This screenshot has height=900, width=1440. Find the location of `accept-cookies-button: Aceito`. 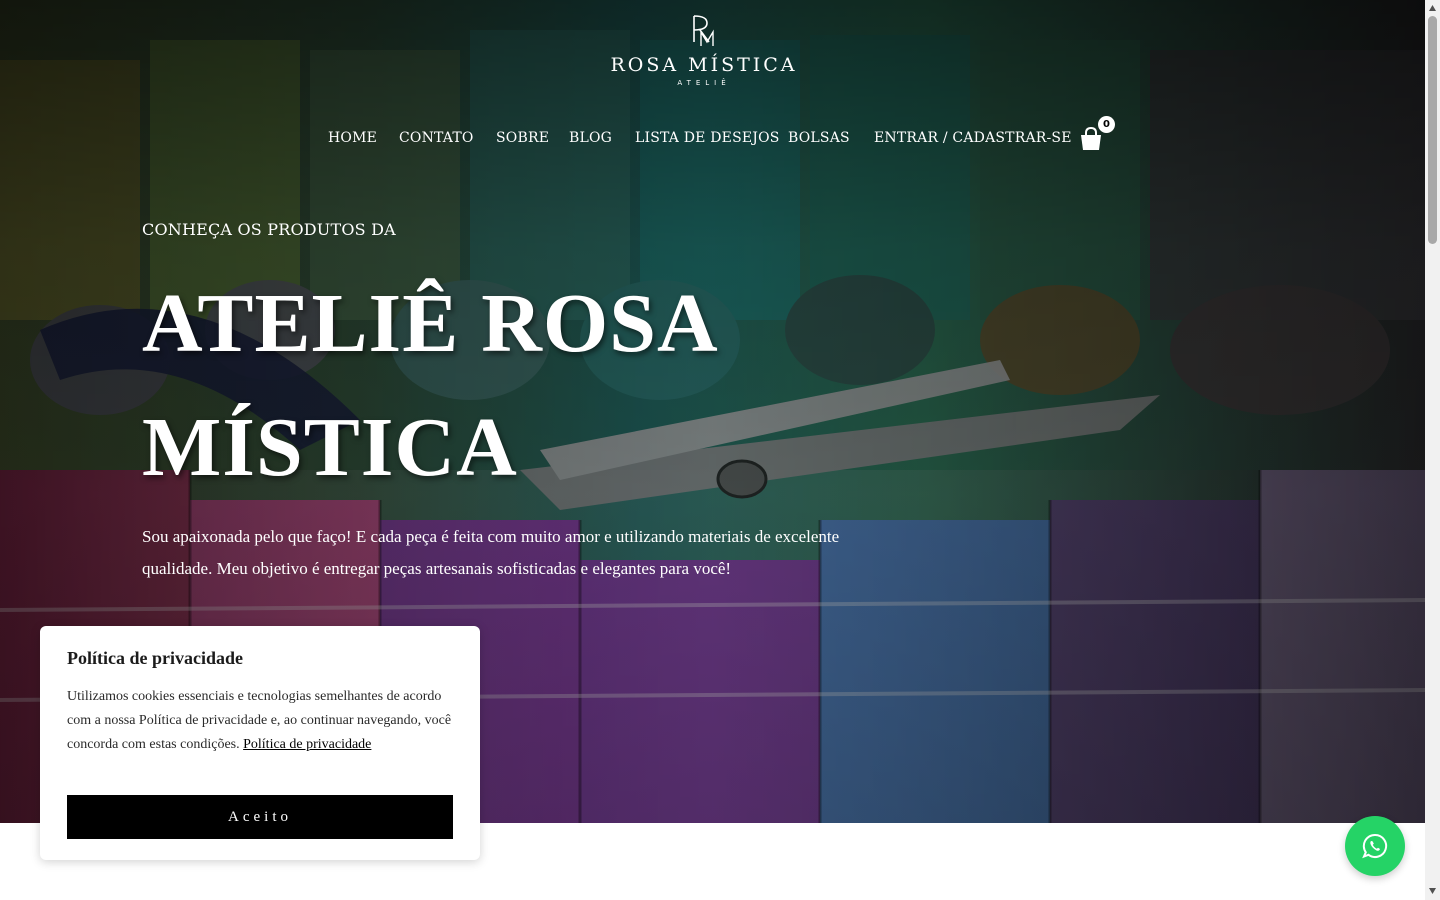

accept-cookies-button: Aceito is located at coordinates (260, 817).